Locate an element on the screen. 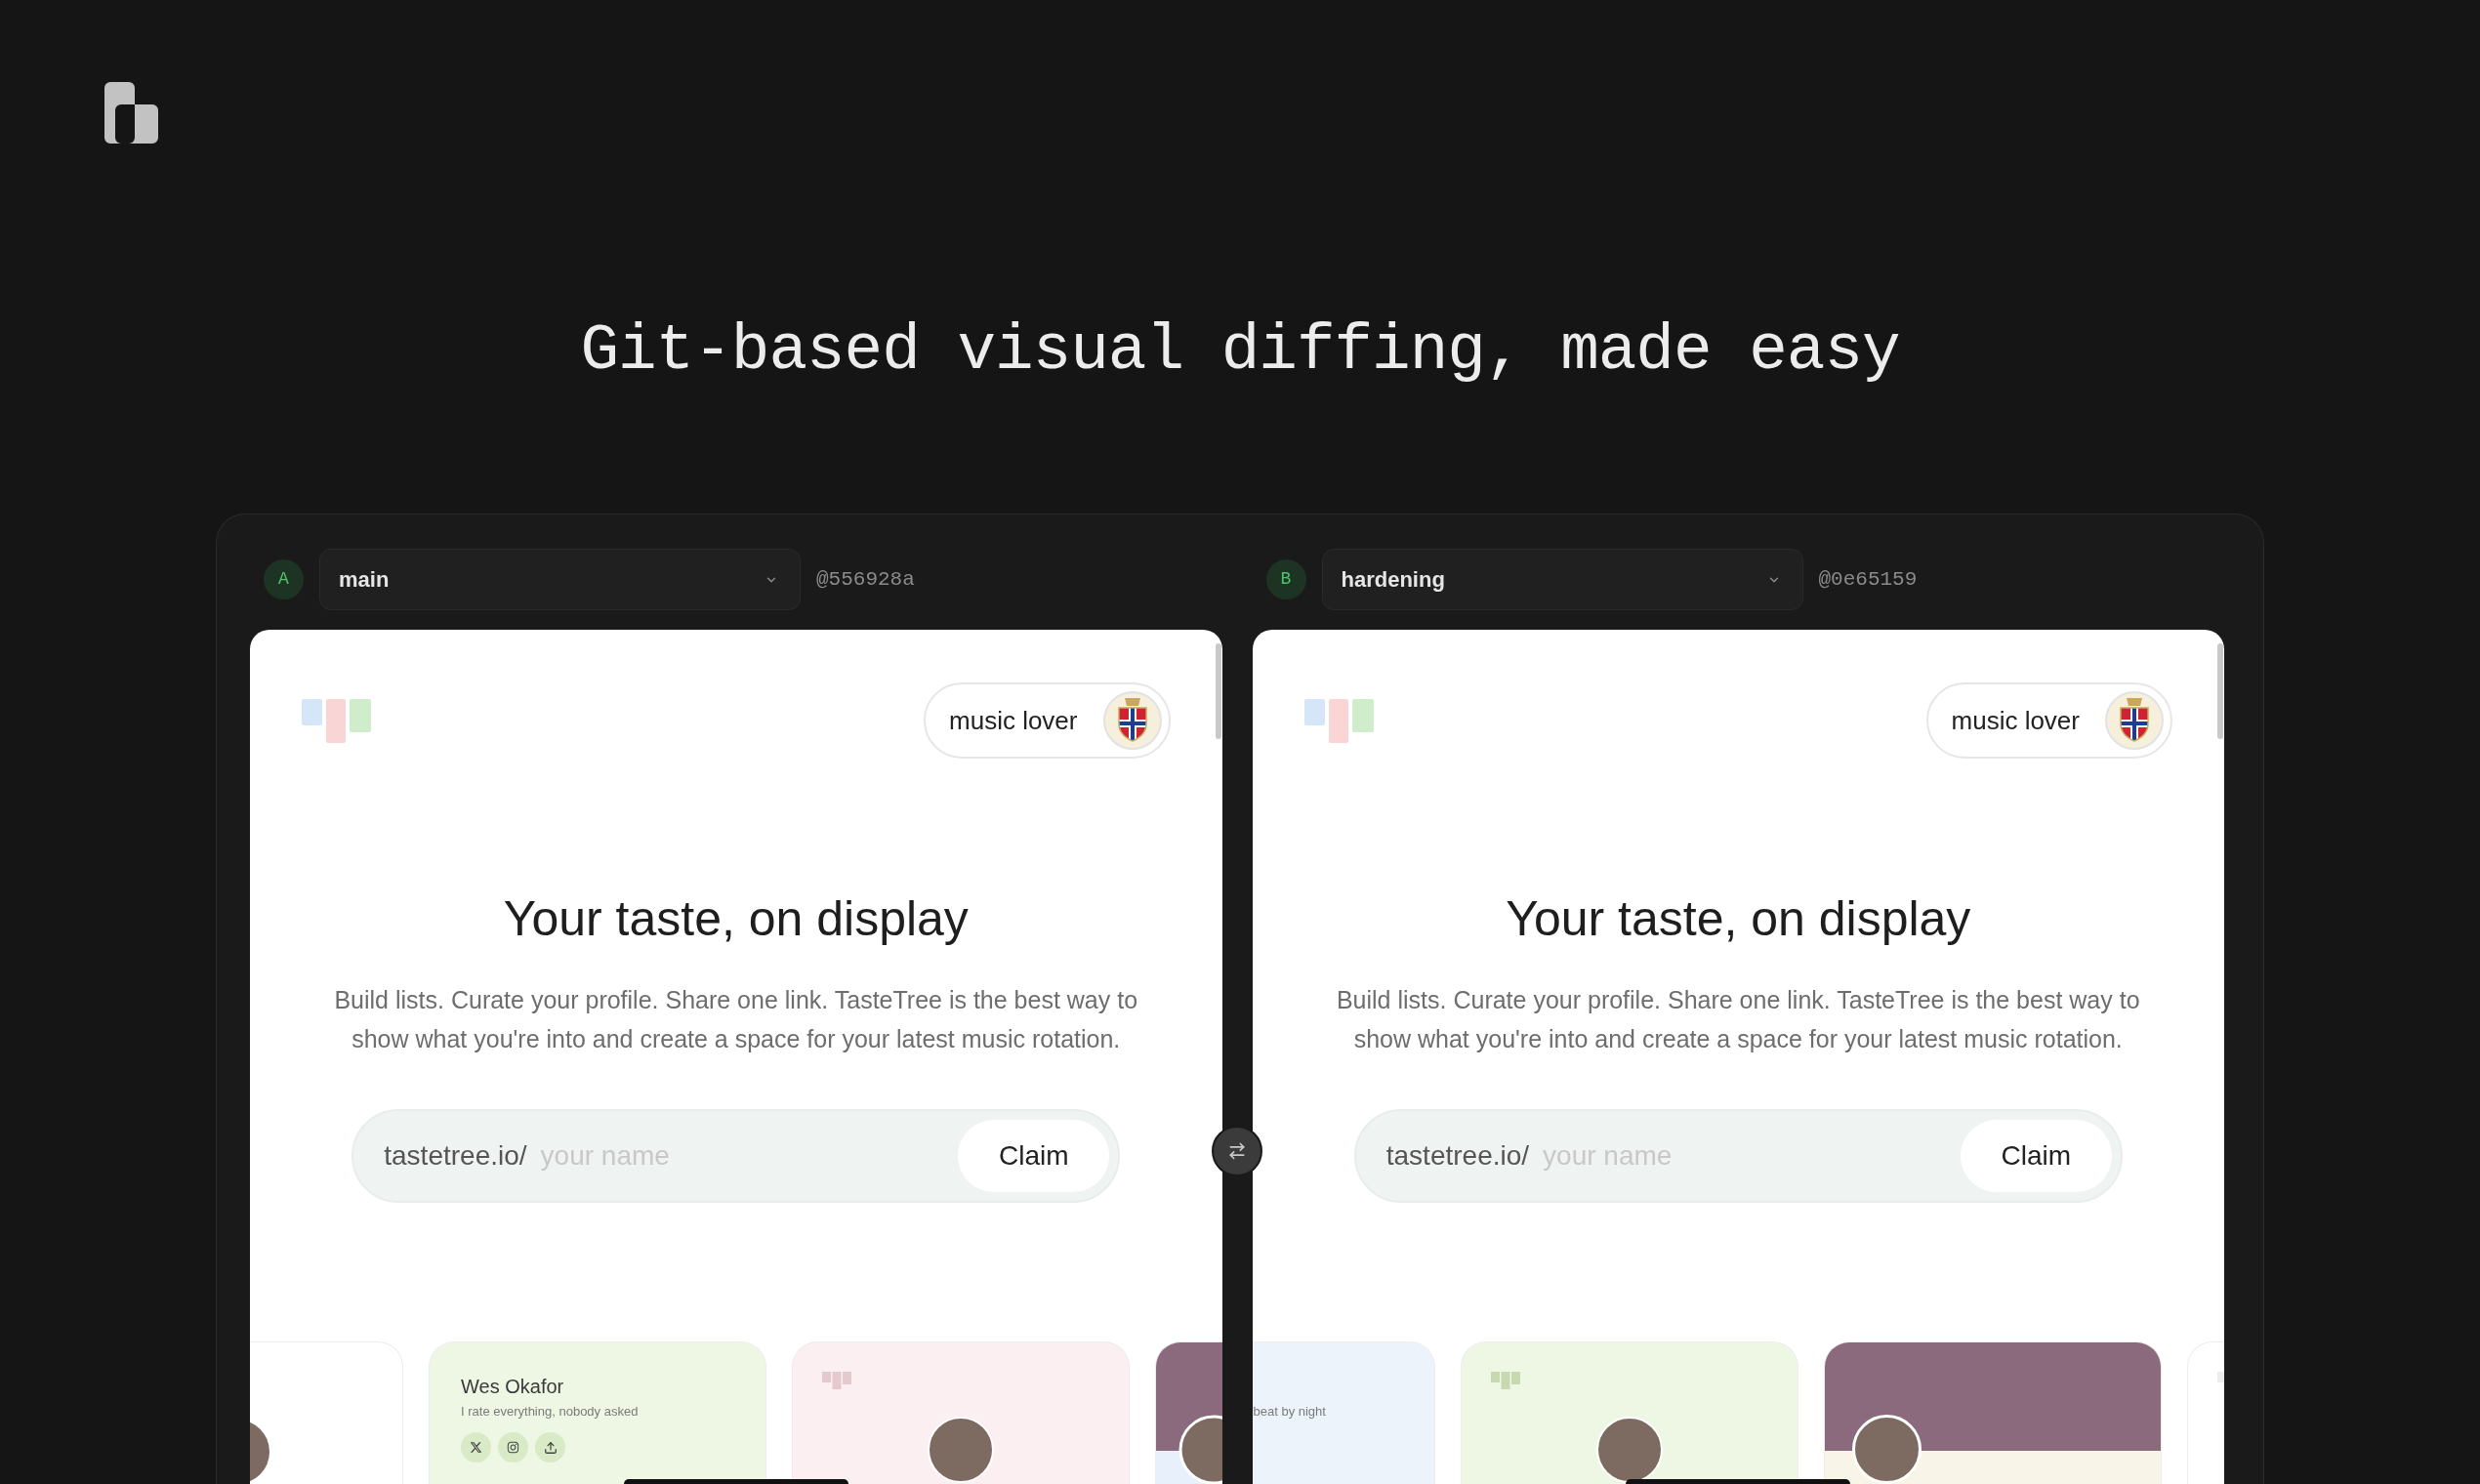 This screenshot has width=2480, height=1484. blocks-logo-icon is located at coordinates (131, 113).